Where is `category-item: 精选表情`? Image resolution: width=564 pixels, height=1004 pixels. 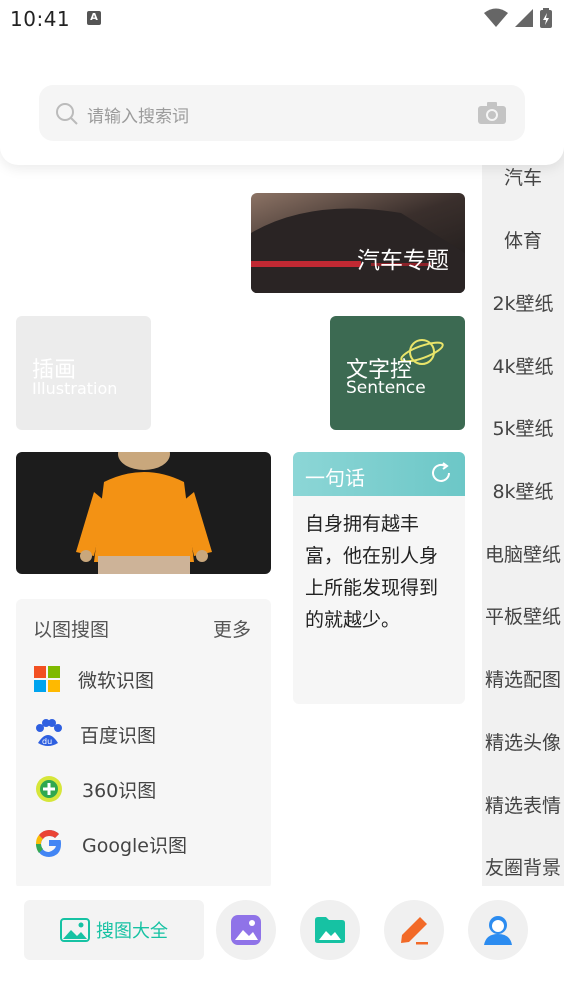
category-item: 精选表情 is located at coordinates (523, 804).